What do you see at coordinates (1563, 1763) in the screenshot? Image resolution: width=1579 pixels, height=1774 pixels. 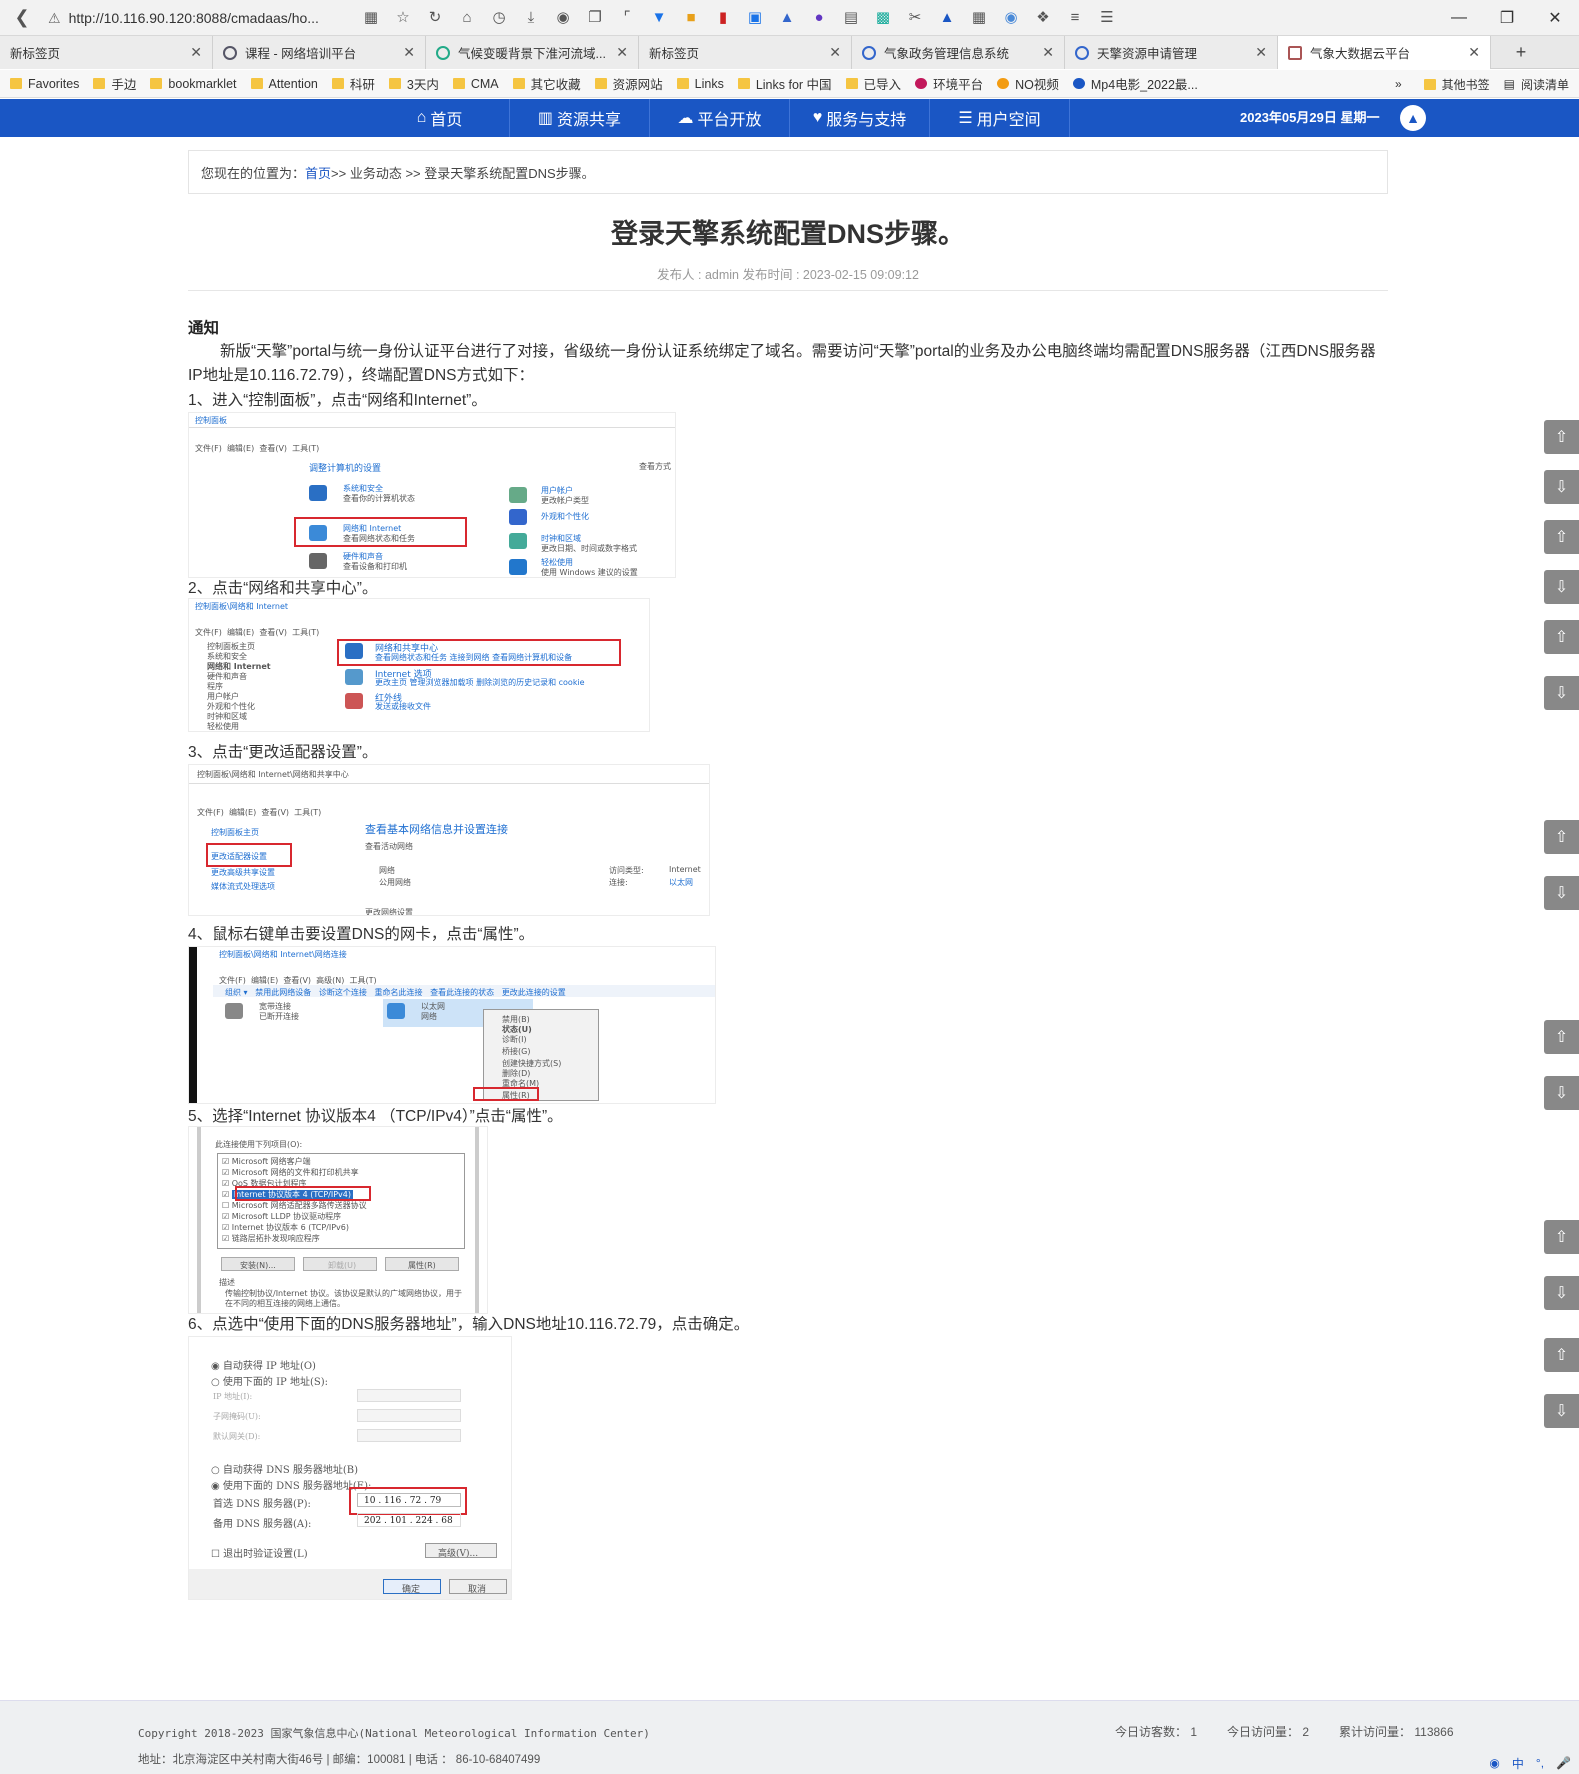 I see `microphone-icon: 🎤` at bounding box center [1563, 1763].